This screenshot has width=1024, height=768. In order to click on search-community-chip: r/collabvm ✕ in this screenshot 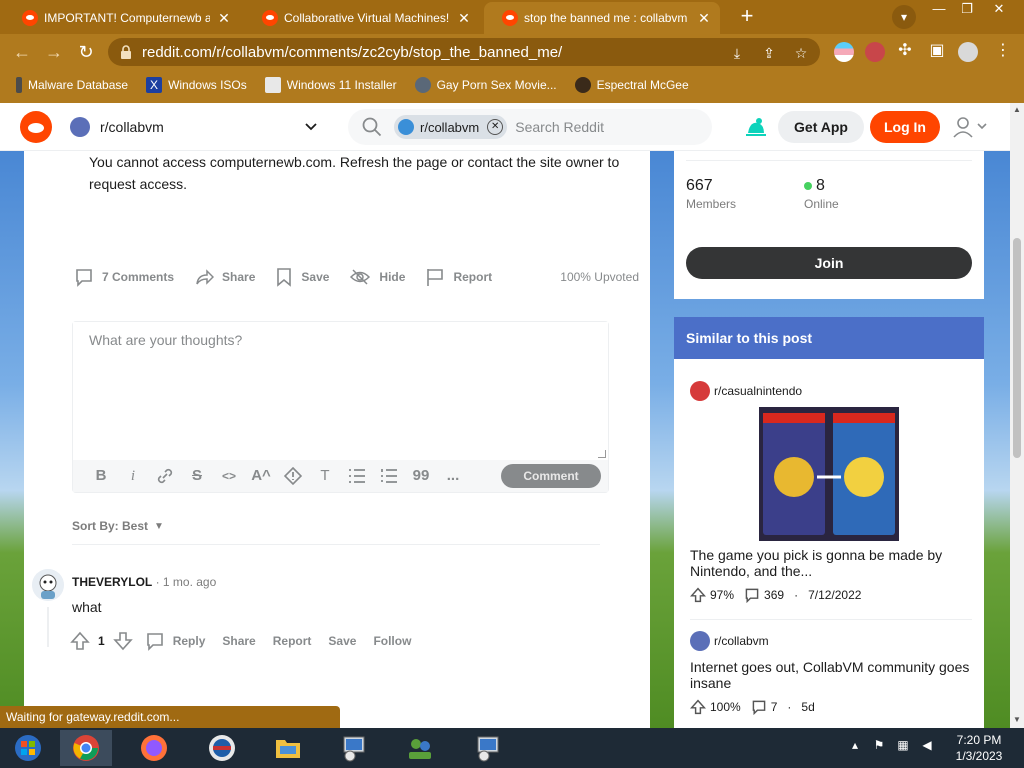, I will do `click(451, 127)`.